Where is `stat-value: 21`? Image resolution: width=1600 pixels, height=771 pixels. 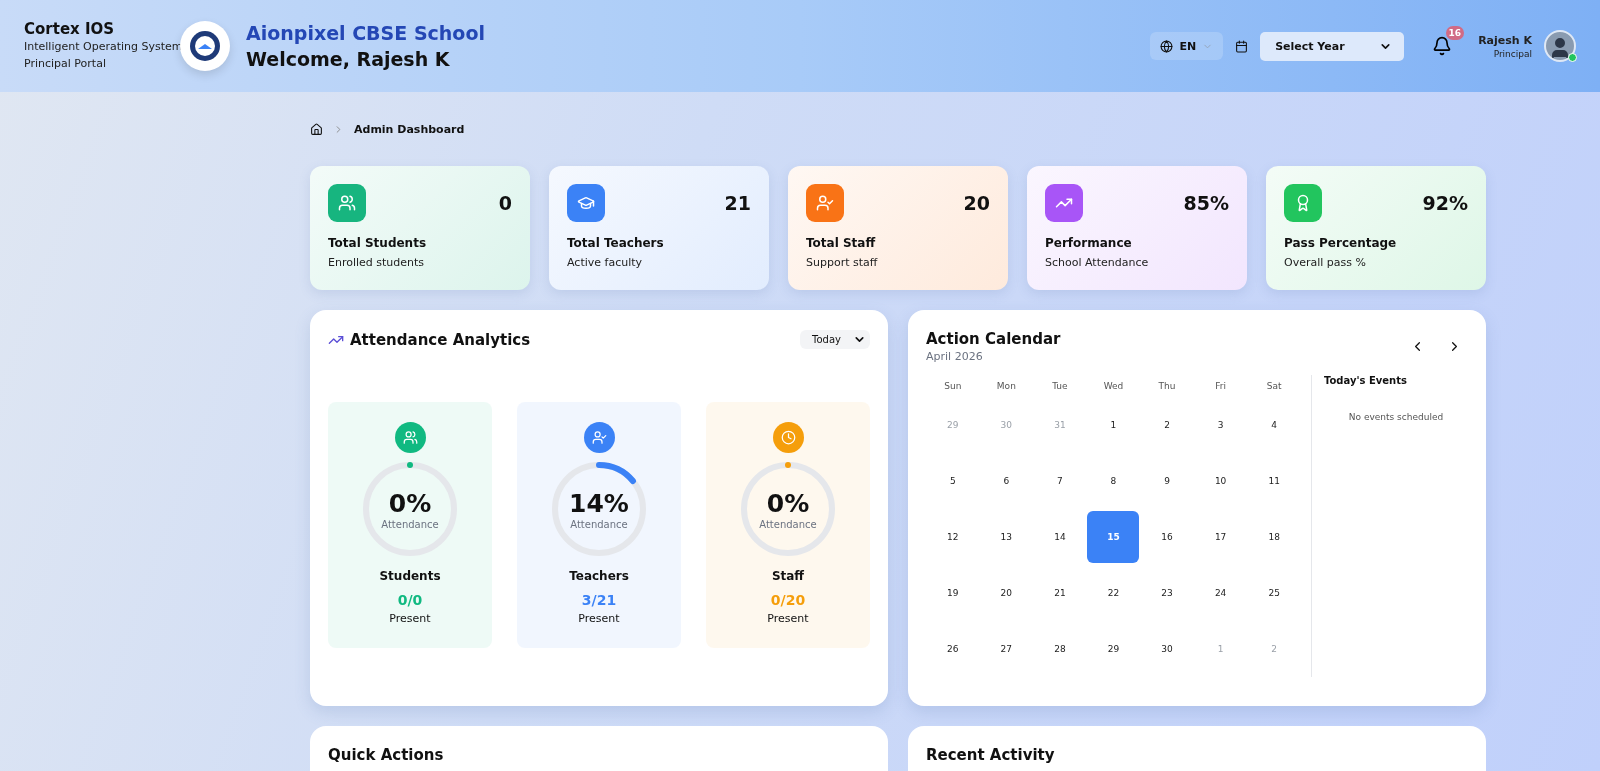
stat-value: 21 is located at coordinates (737, 203).